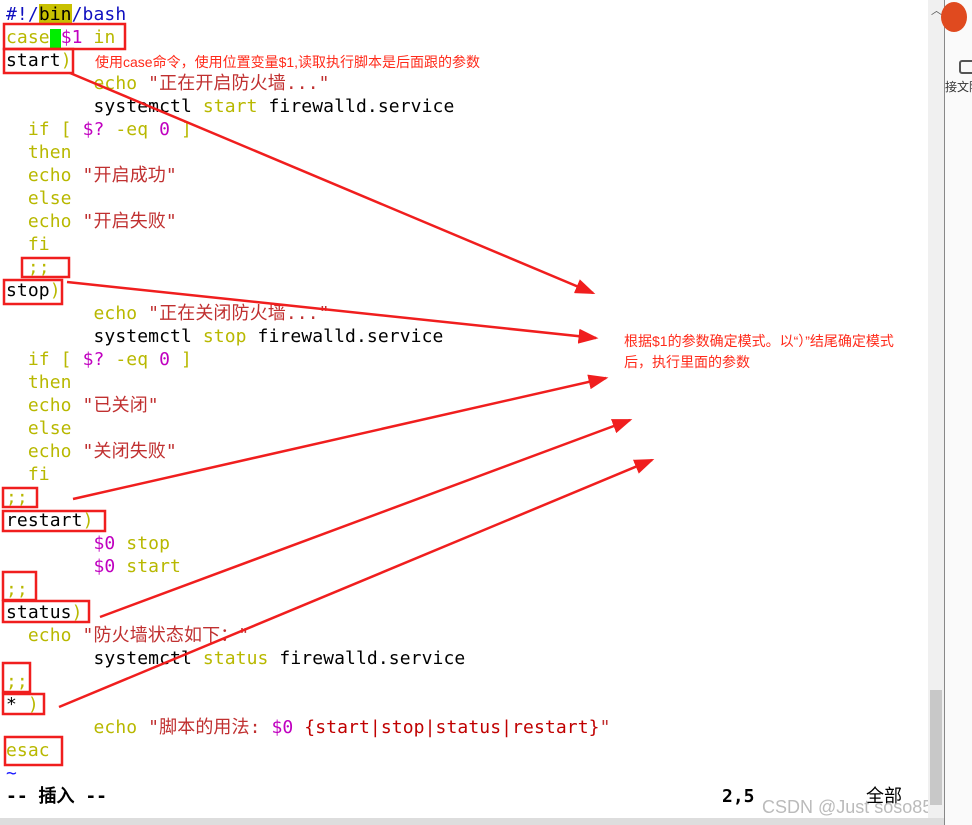  Describe the element at coordinates (759, 341) in the screenshot. I see `mode-annotation-line1: 根据$1的参数确定模式。以“）”结尾确定模式` at that location.